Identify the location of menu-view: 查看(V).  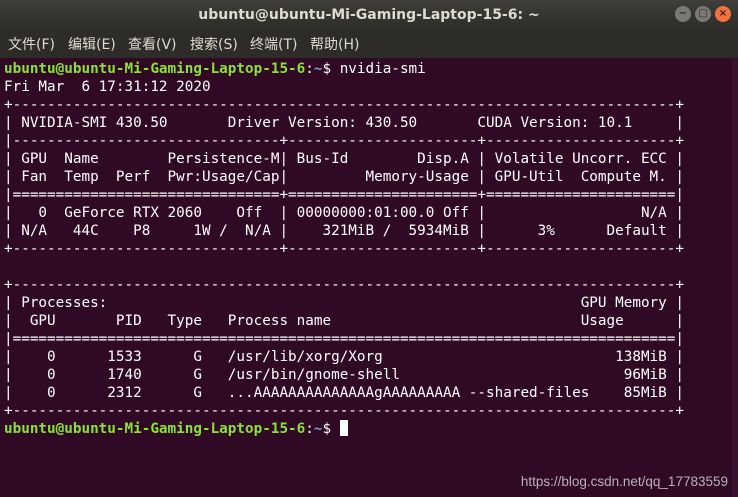
(152, 44).